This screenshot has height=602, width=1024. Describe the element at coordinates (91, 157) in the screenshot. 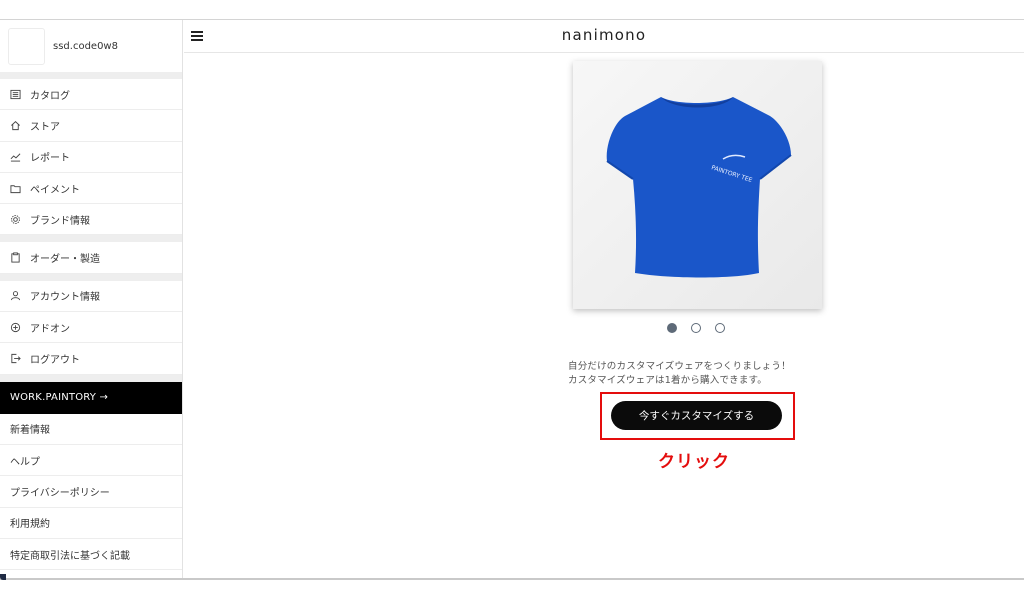

I see `sidebar-item-report: レポート` at that location.